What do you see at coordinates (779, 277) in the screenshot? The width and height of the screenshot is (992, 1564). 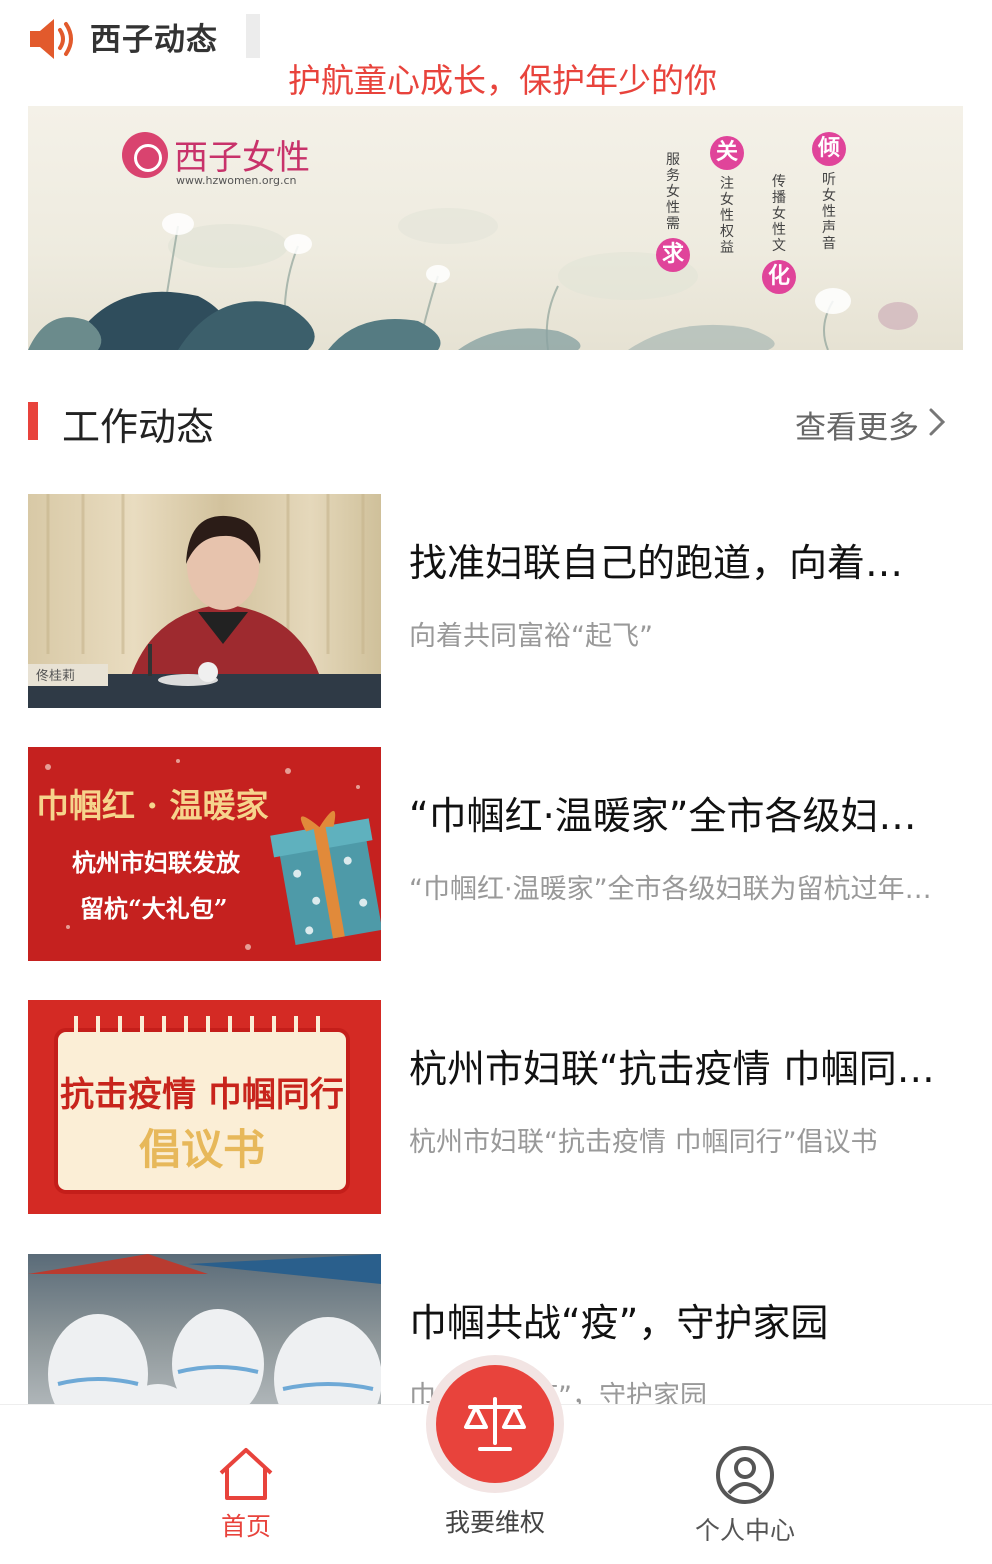 I see `slogan-badge: 化` at bounding box center [779, 277].